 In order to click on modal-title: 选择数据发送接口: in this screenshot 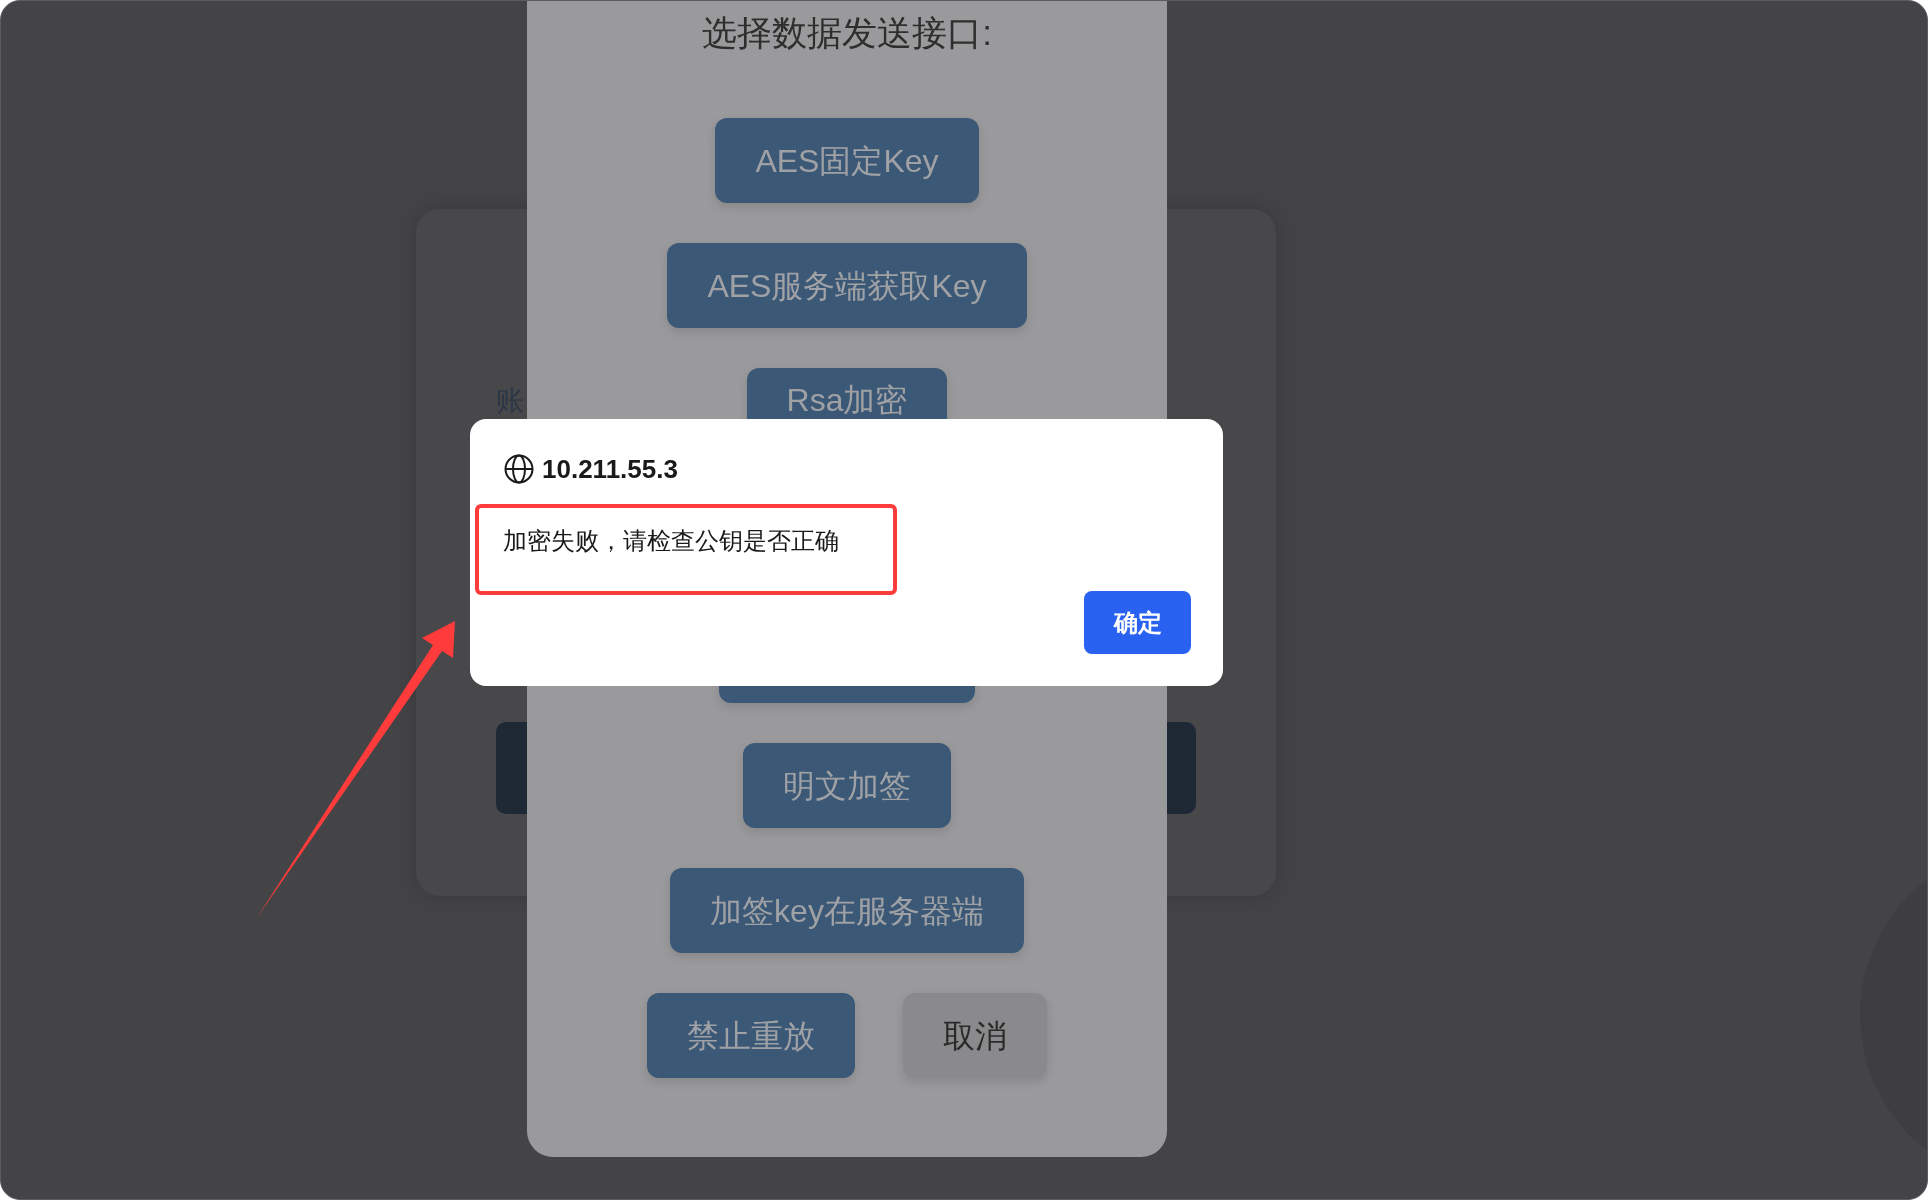, I will do `click(847, 33)`.